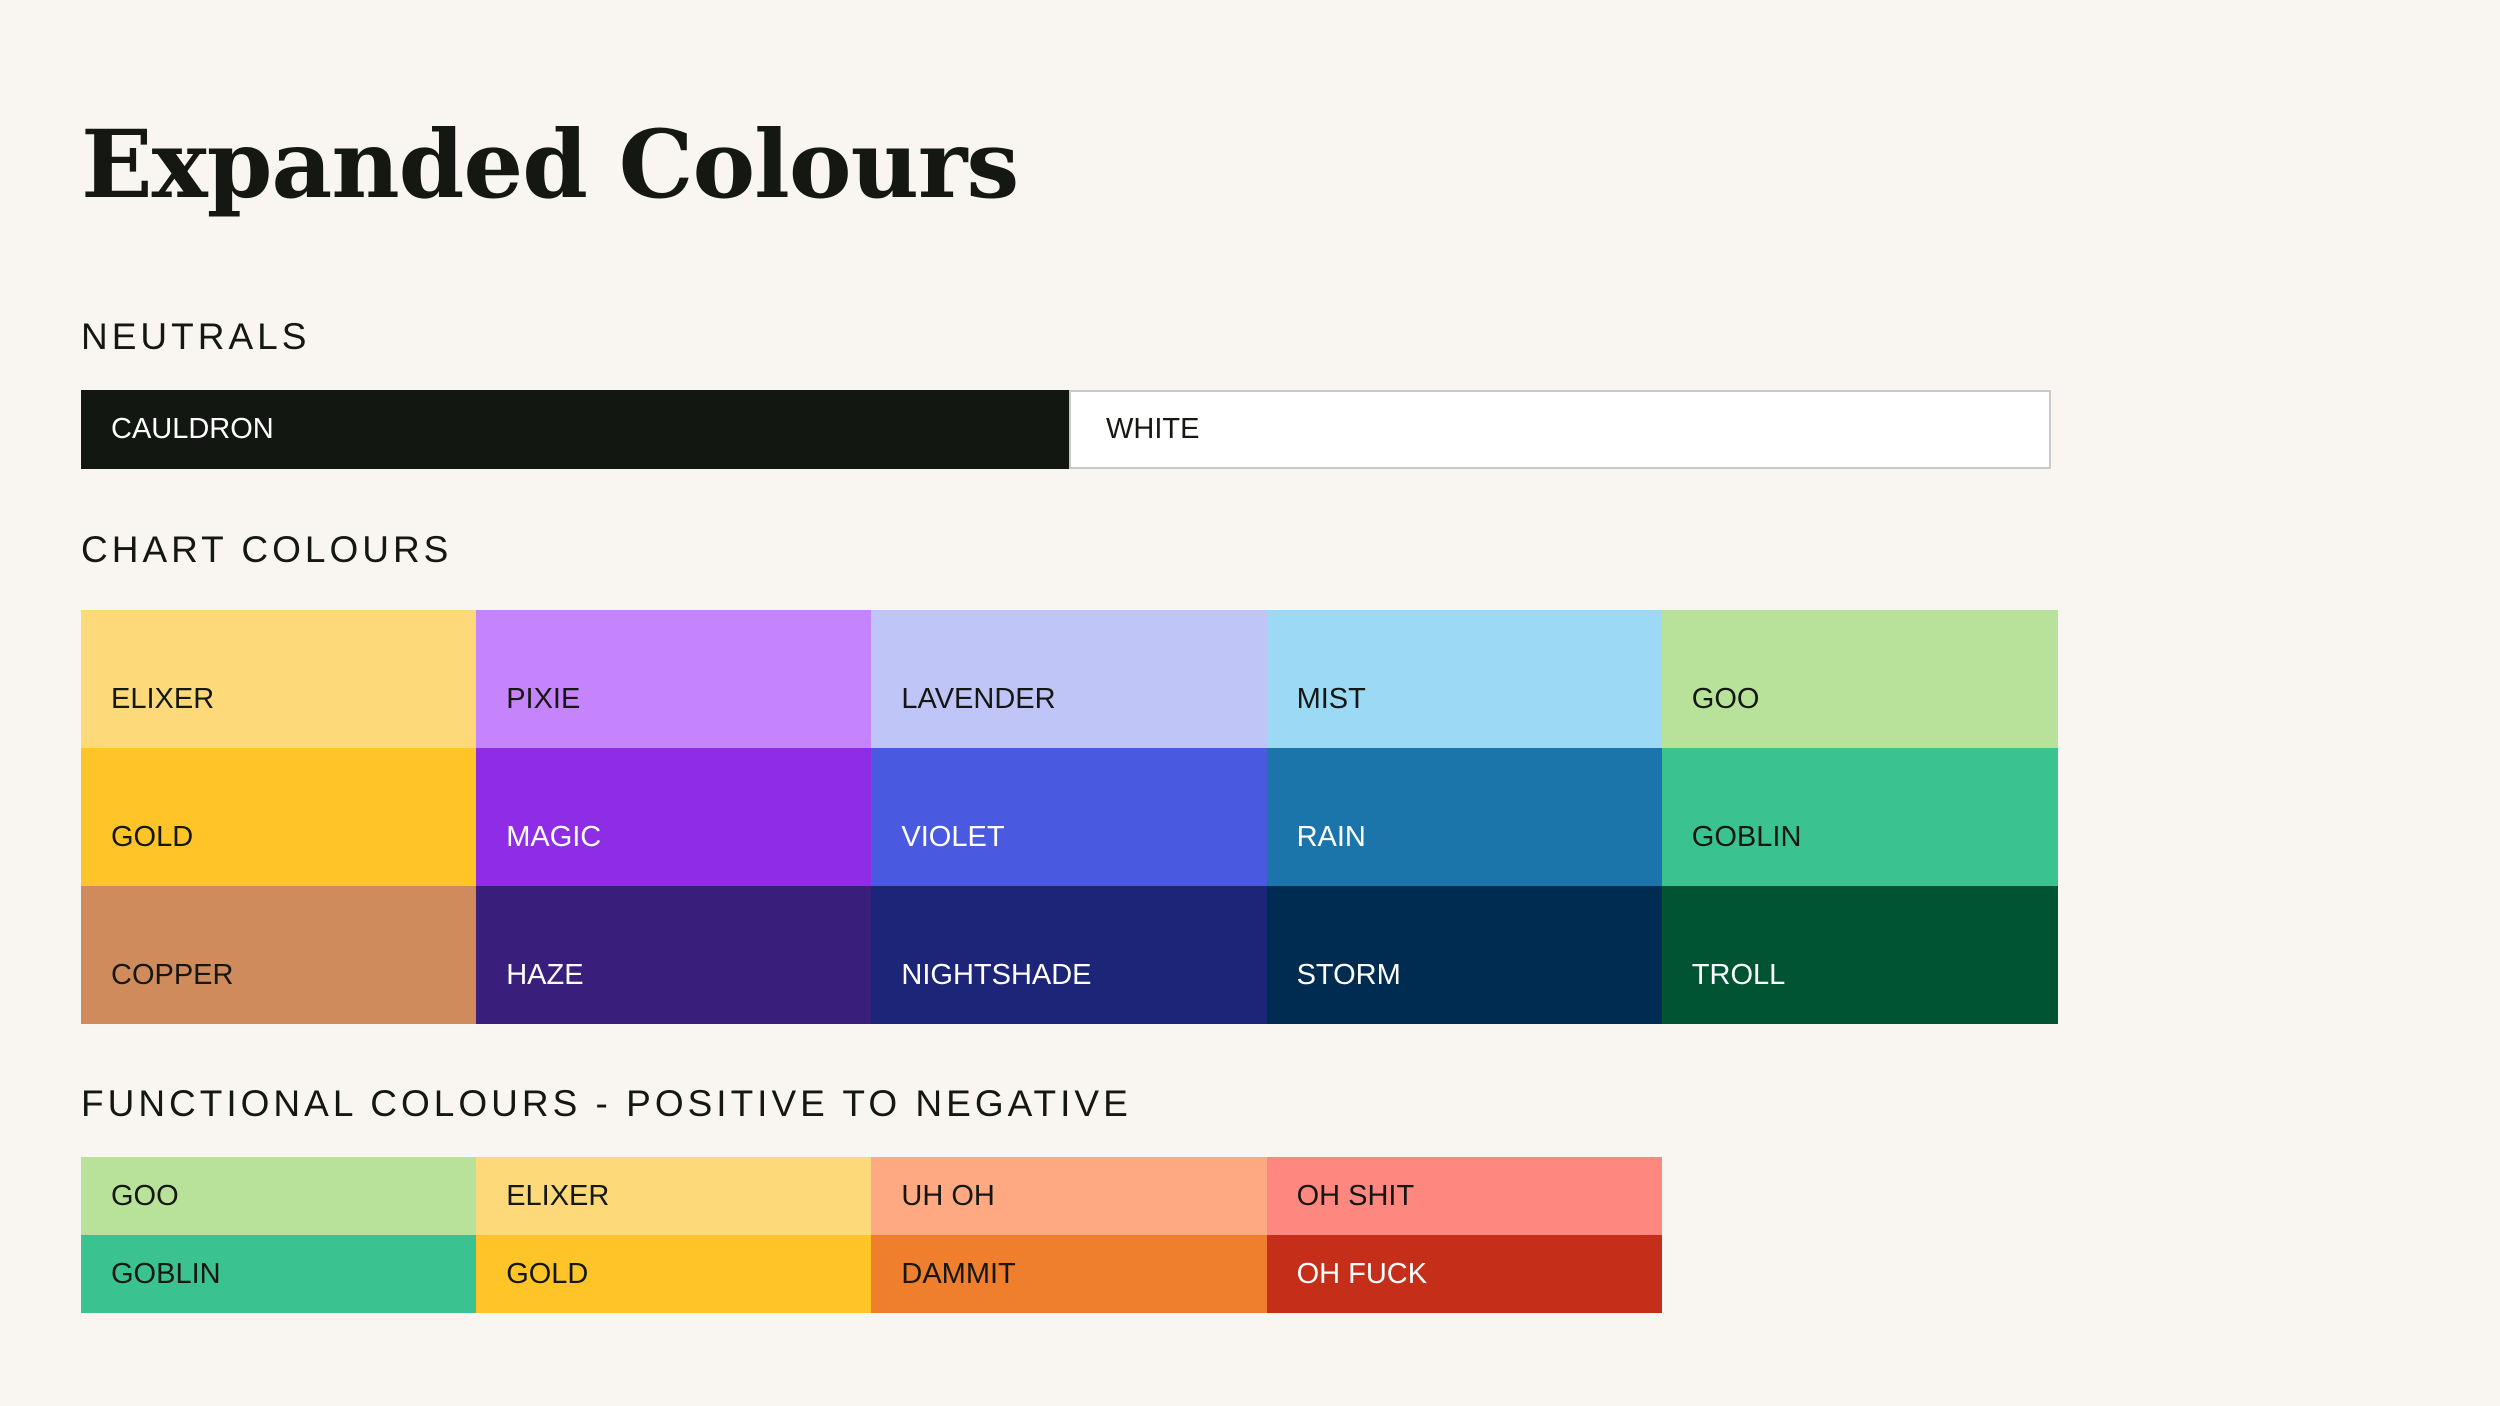  What do you see at coordinates (674, 955) in the screenshot?
I see `swatch-haze: HAZE` at bounding box center [674, 955].